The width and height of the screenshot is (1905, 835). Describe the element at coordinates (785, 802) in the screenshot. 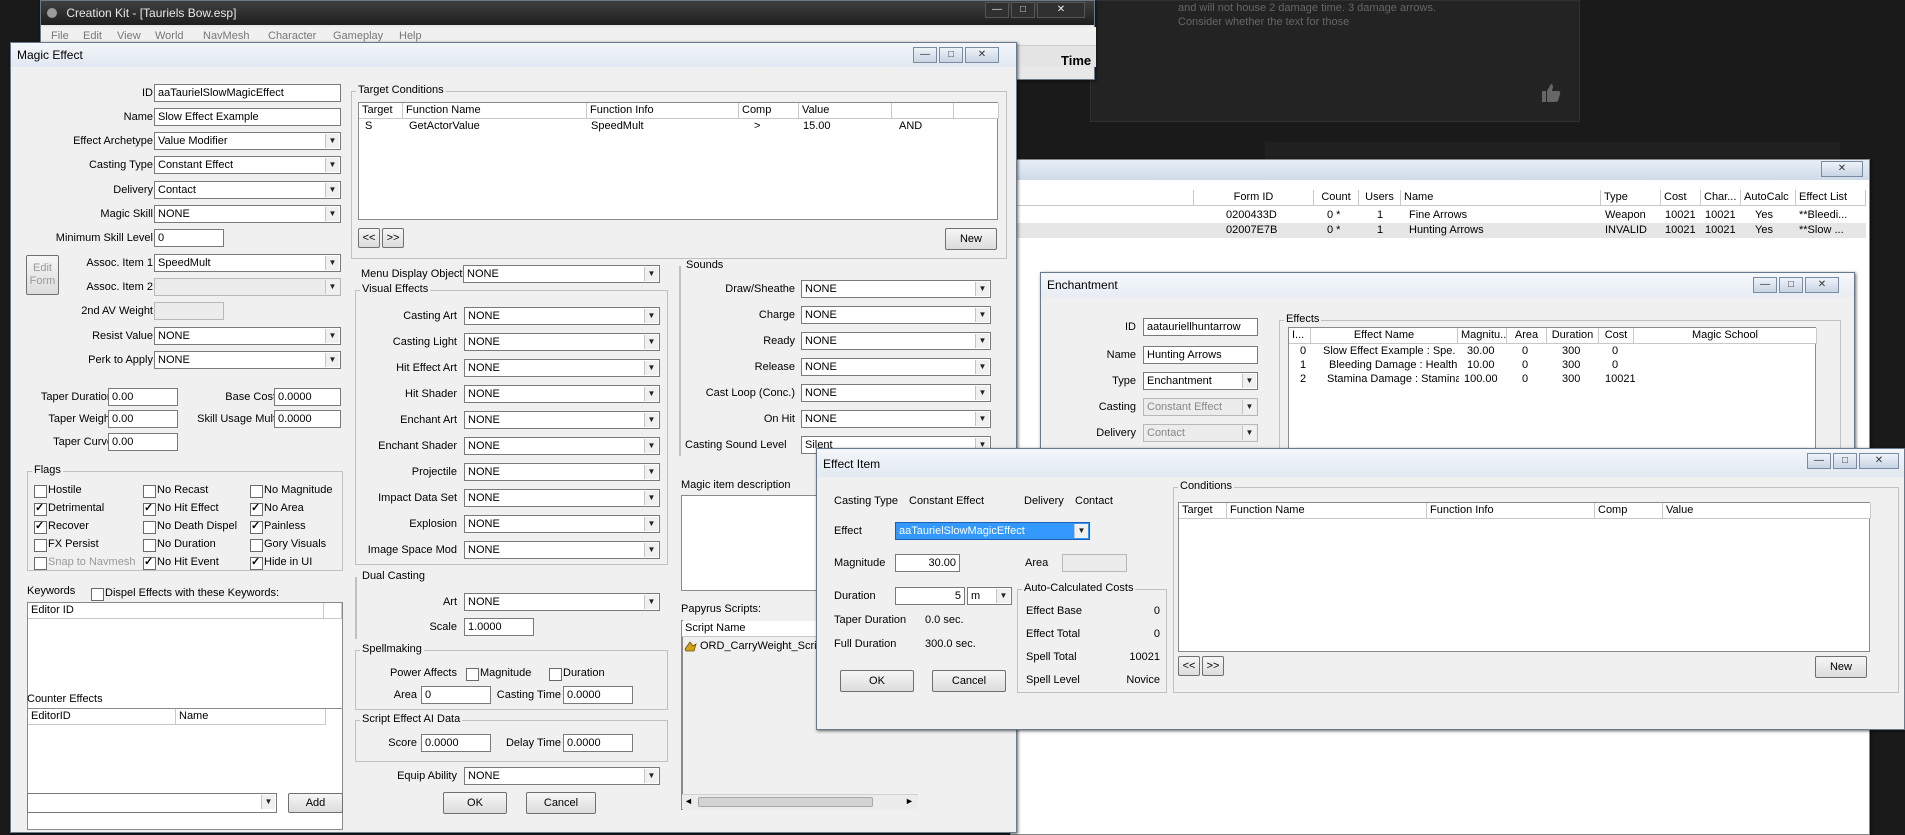

I see `scrollbar-thumb` at that location.